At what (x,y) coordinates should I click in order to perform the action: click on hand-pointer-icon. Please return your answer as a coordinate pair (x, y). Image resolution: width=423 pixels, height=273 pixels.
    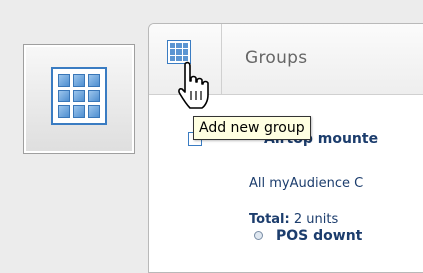
    Looking at the image, I should click on (193, 85).